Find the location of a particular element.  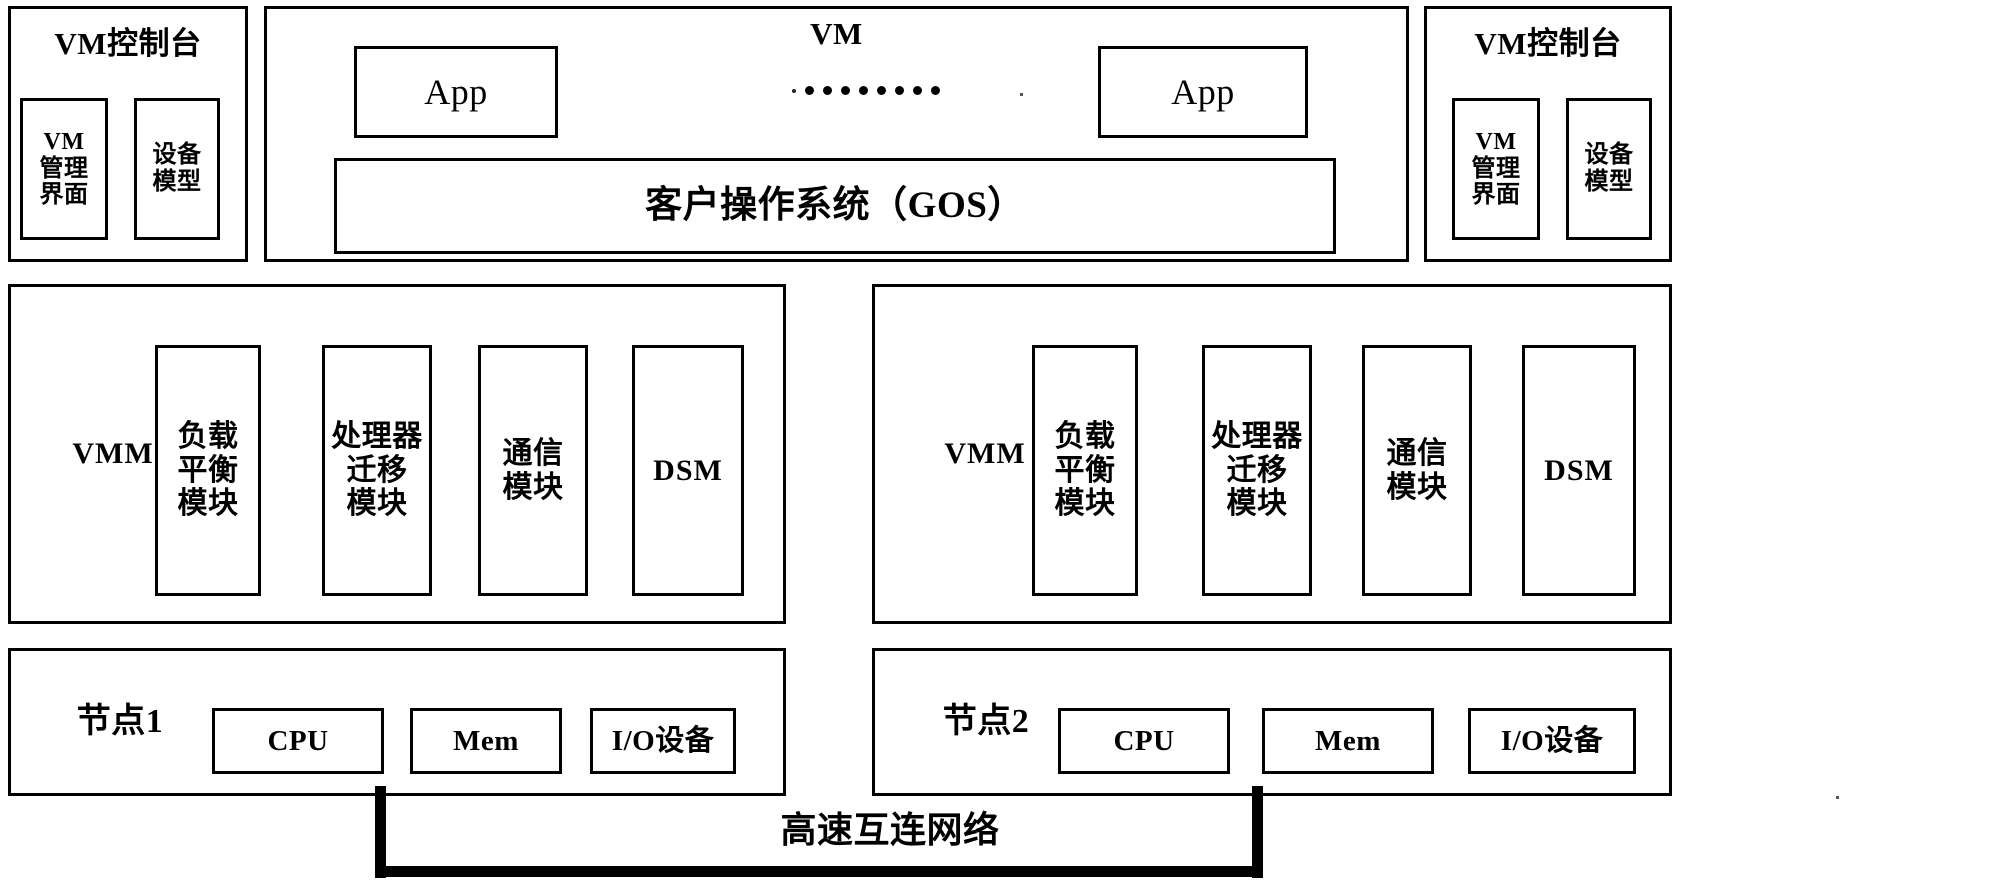

left-node-hardware-mem-label: Mem is located at coordinates (486, 740).